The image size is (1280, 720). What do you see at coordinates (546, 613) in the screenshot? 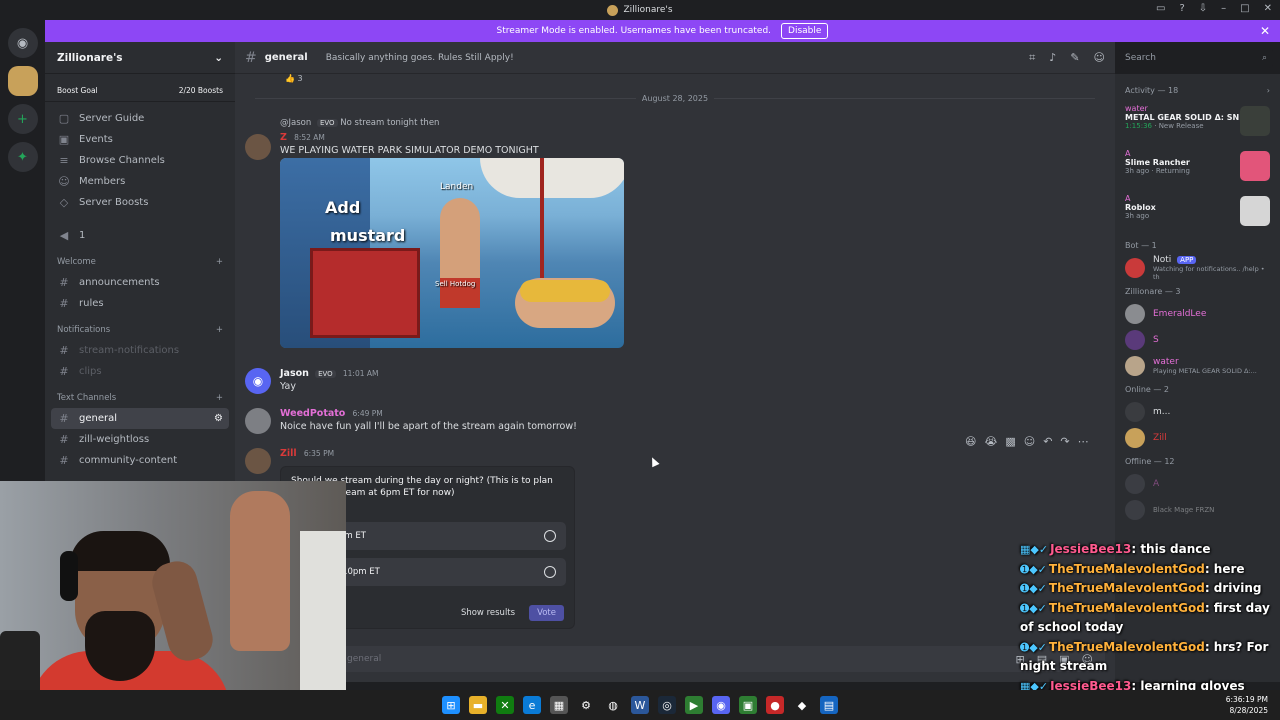
I see `vote-button: Vote` at bounding box center [546, 613].